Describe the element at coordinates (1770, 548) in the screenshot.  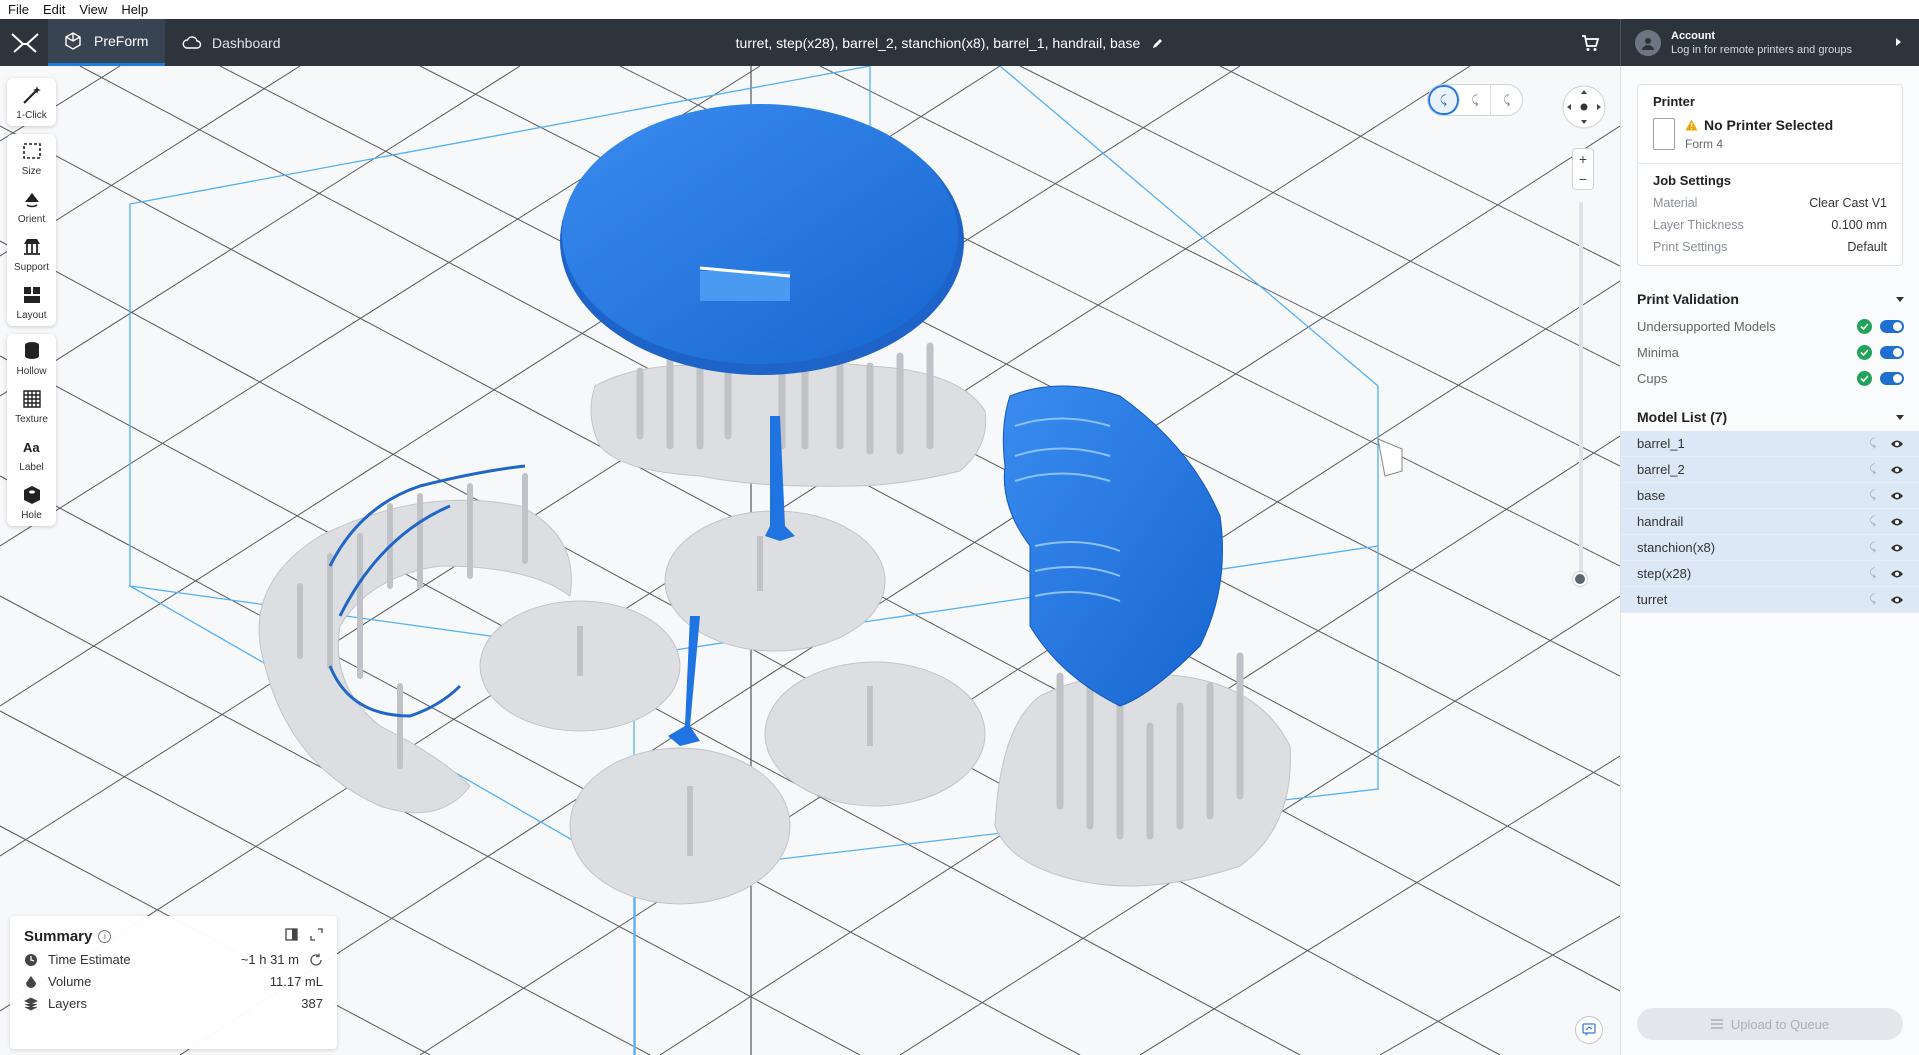
I see `model-list-item: stanchion(x8) ⤹` at that location.